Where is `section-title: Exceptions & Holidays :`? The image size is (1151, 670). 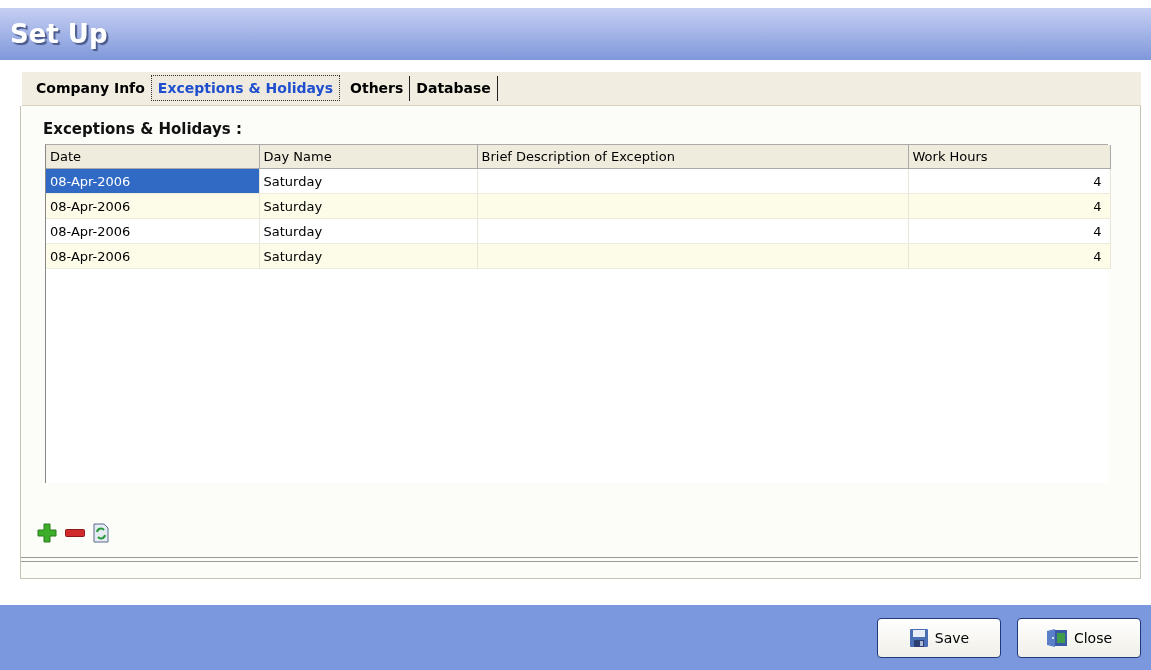 section-title: Exceptions & Holidays : is located at coordinates (143, 129).